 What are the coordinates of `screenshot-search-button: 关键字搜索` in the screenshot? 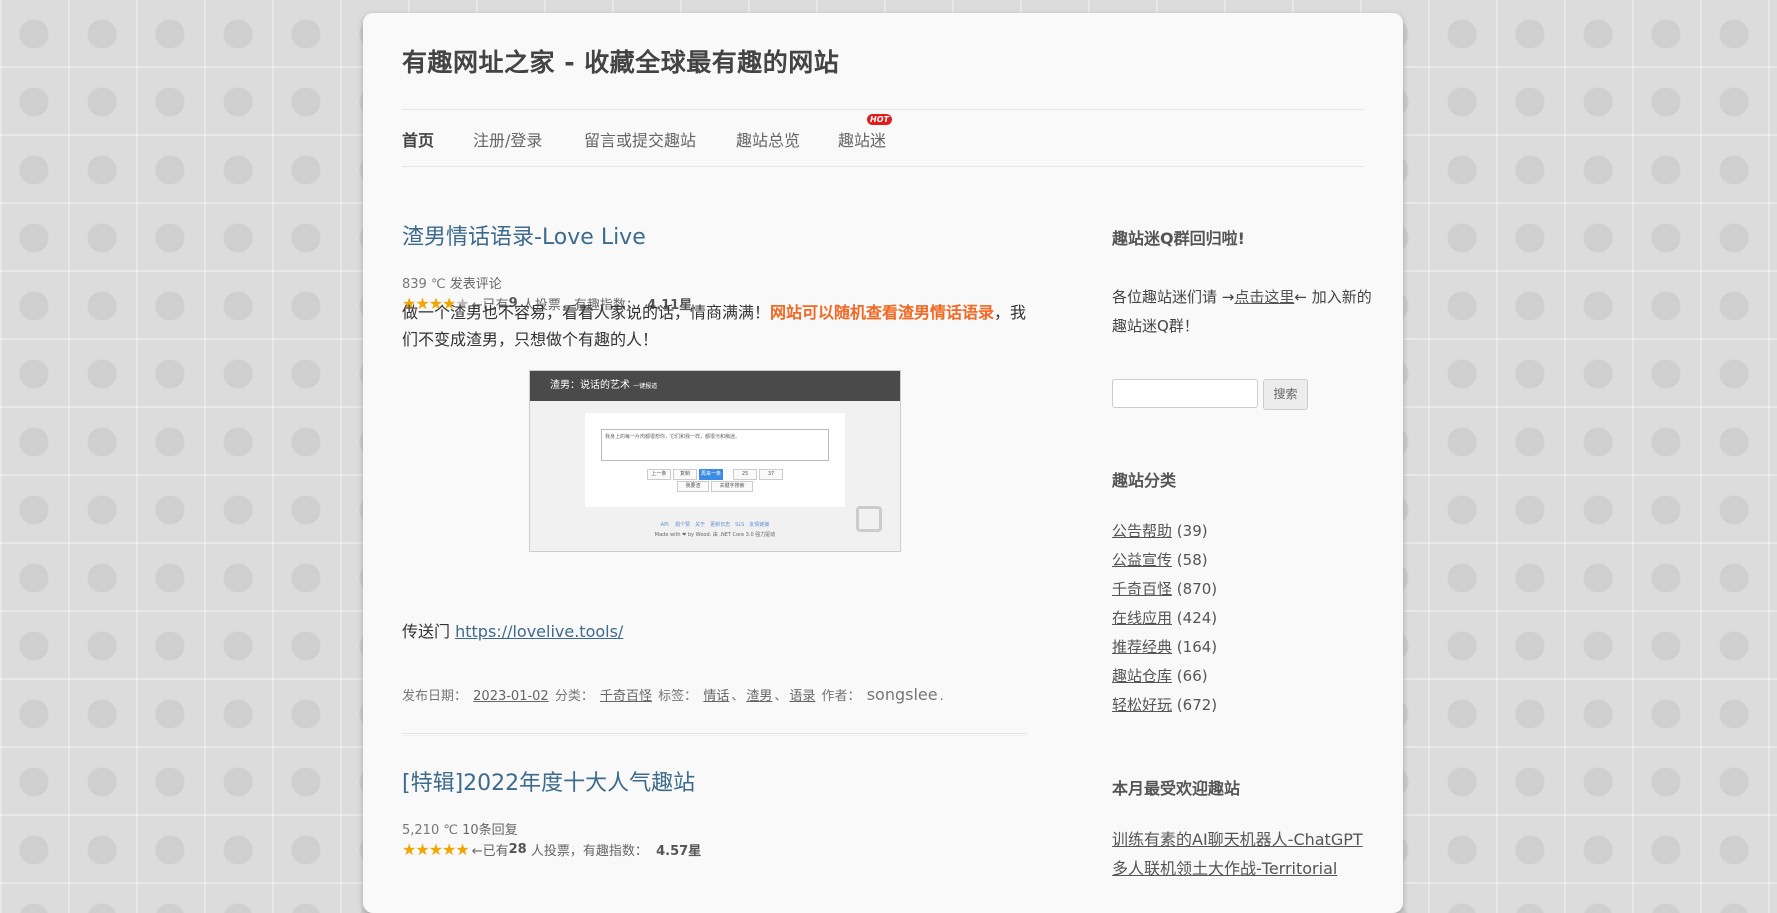 It's located at (732, 486).